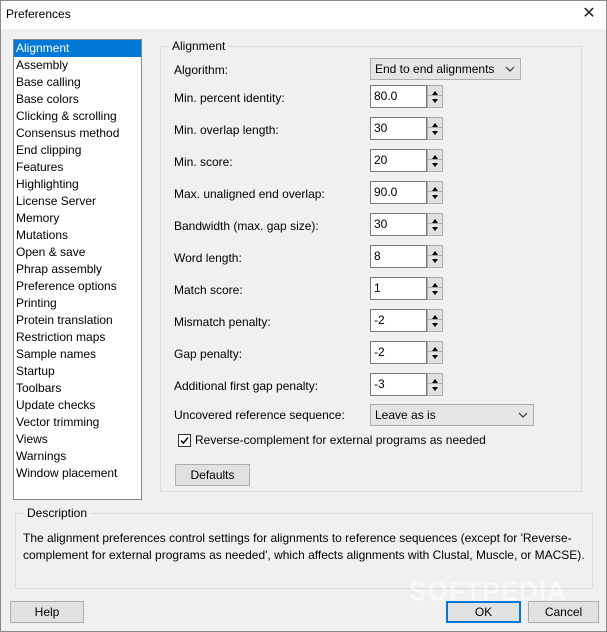  I want to click on sidebar-item: Printing, so click(77, 303).